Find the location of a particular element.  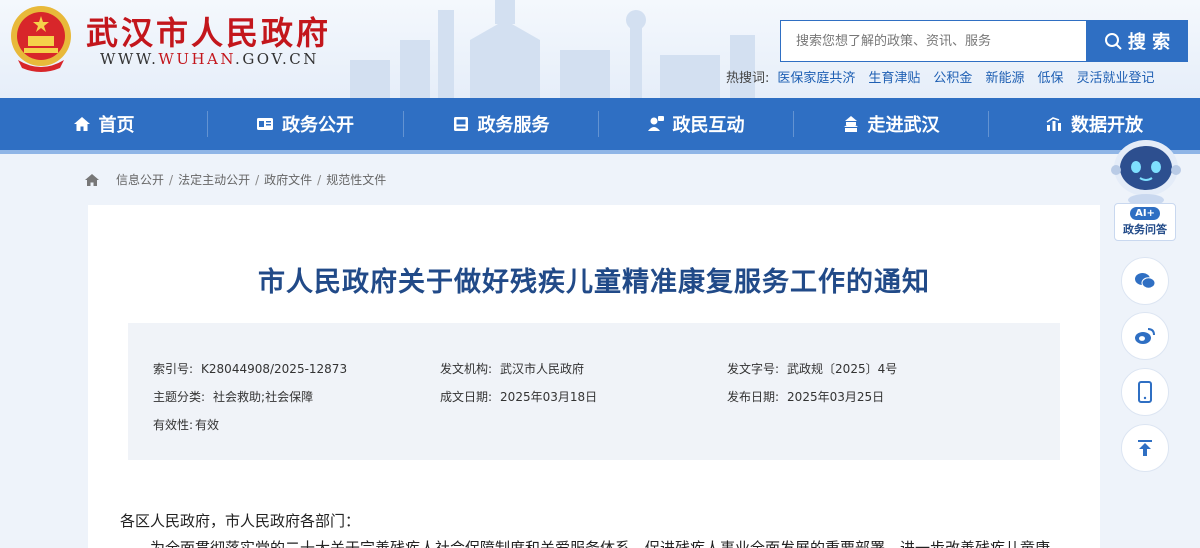

document-salutation: 各区人民政府，市人民政府各部门： is located at coordinates (240, 521).